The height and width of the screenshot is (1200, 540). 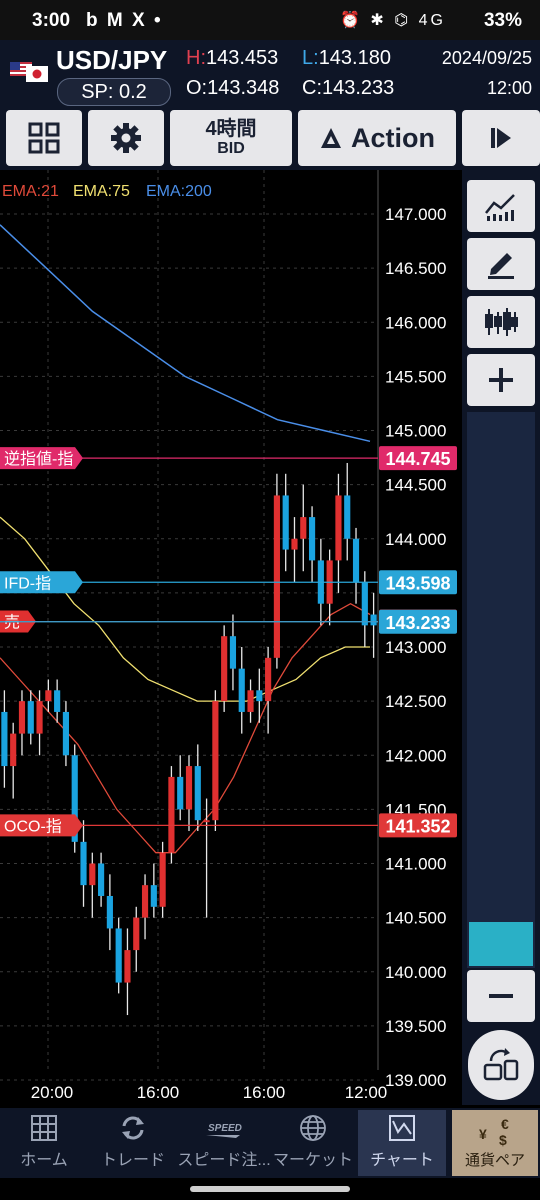 I want to click on zoom-scrollbar-thumb, so click(x=501, y=944).